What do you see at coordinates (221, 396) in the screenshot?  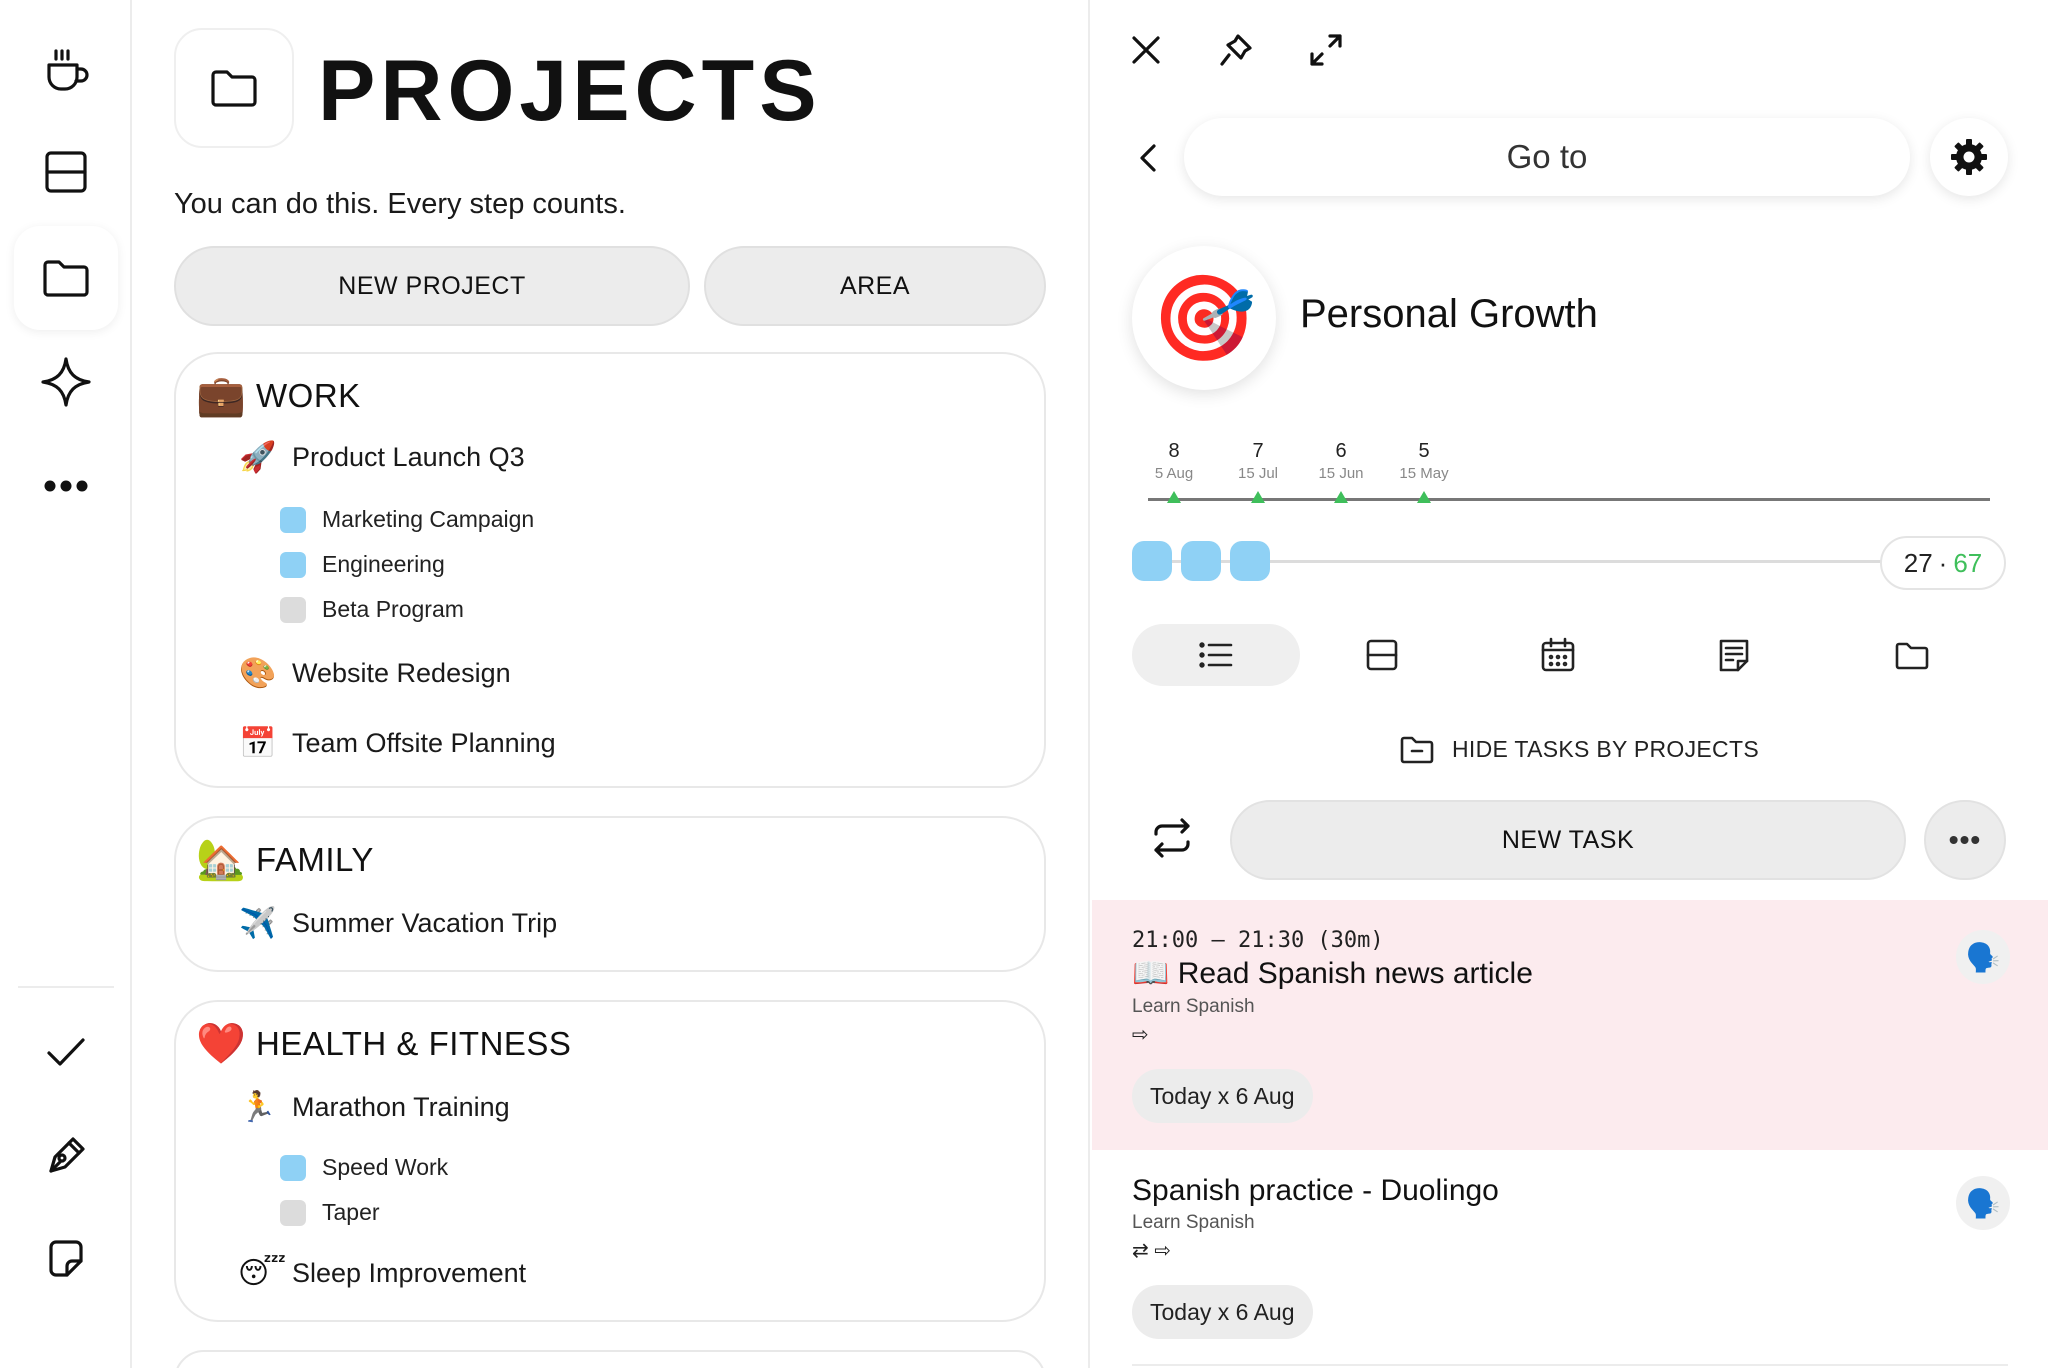 I see `briefcase-icon: 💼` at bounding box center [221, 396].